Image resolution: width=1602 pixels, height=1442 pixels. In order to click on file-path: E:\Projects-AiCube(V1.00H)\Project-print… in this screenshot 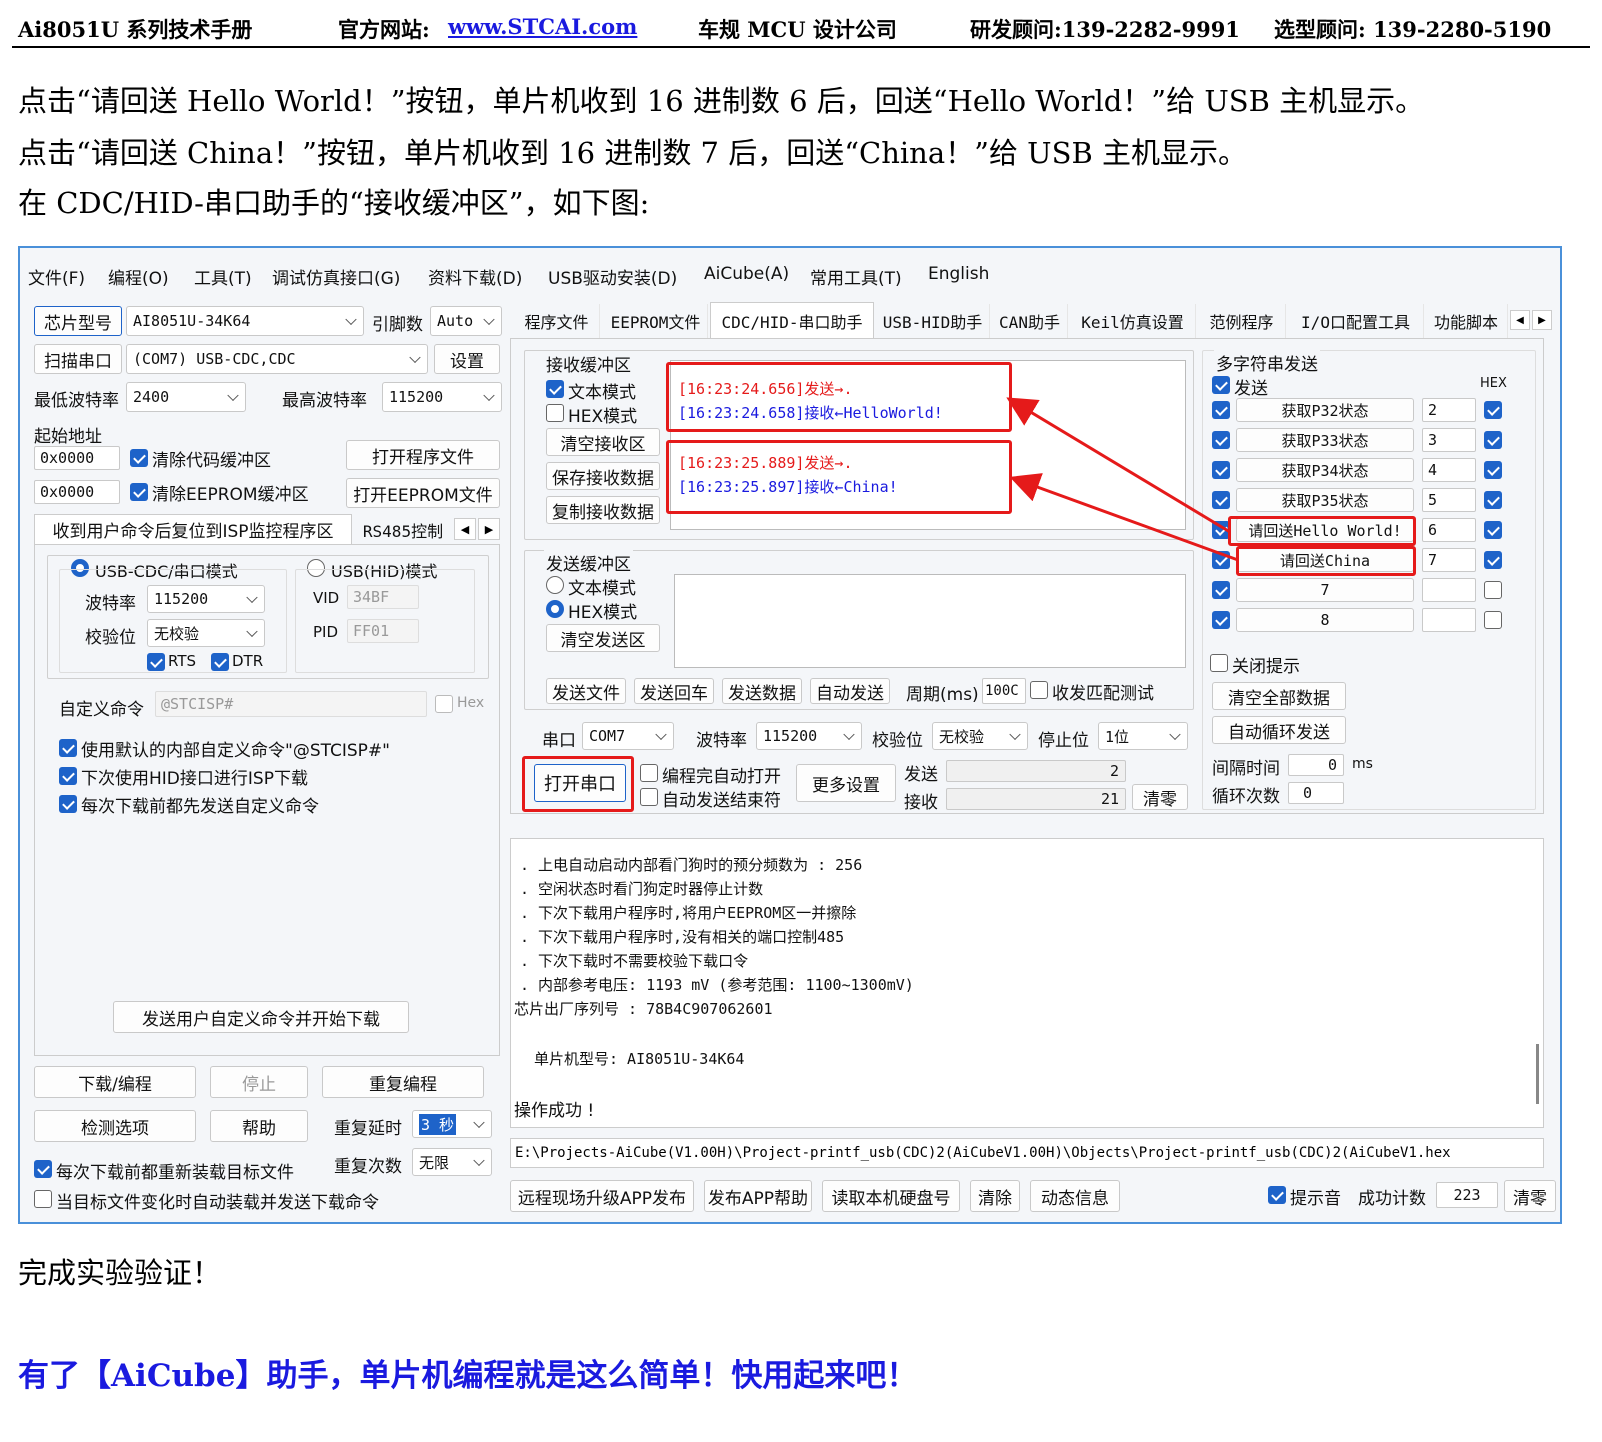, I will do `click(1027, 1153)`.